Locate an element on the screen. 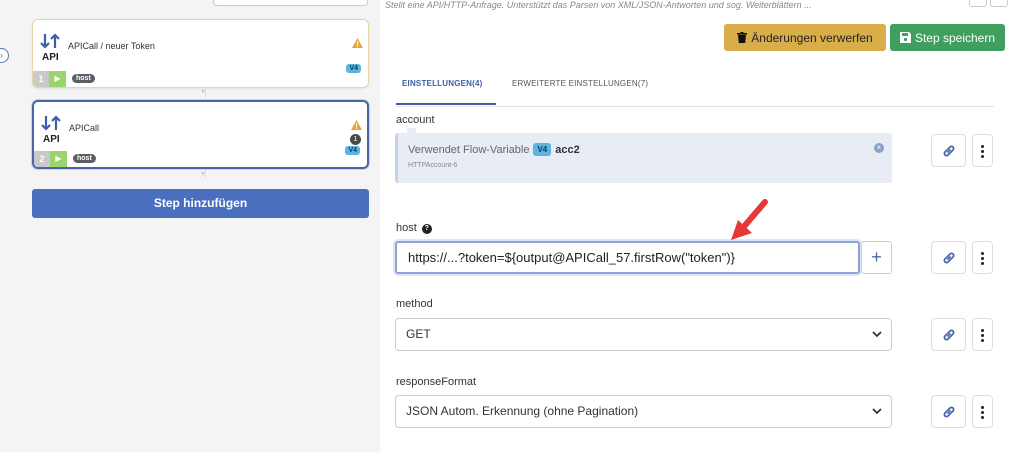 The height and width of the screenshot is (452, 1022). method-select: GET is located at coordinates (643, 334).